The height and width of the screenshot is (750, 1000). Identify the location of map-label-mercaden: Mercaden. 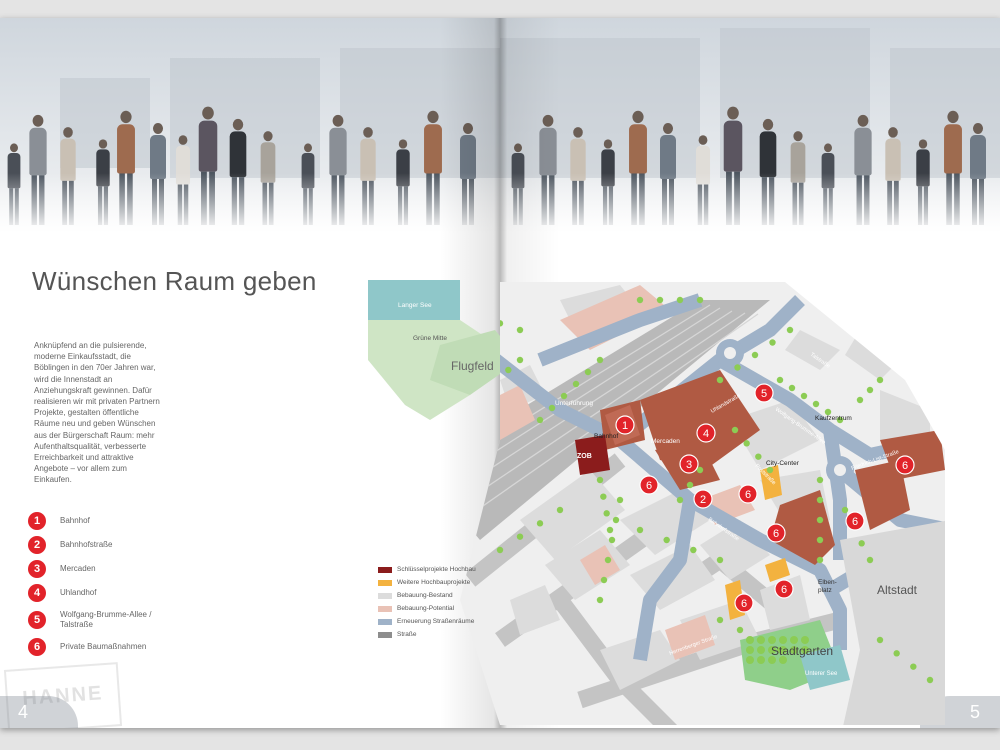
(665, 441).